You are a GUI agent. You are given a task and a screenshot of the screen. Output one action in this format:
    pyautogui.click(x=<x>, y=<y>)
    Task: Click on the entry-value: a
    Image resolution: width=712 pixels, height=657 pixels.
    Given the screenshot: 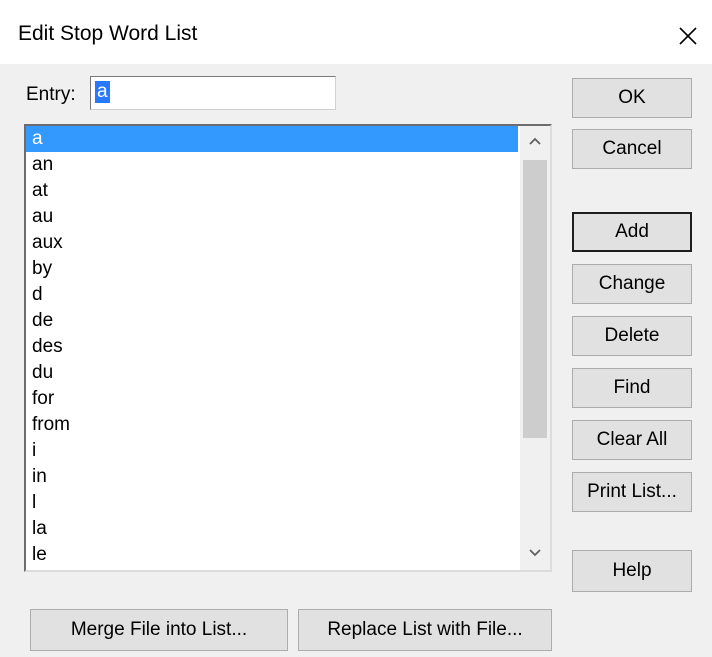 What is the action you would take?
    pyautogui.click(x=102, y=92)
    